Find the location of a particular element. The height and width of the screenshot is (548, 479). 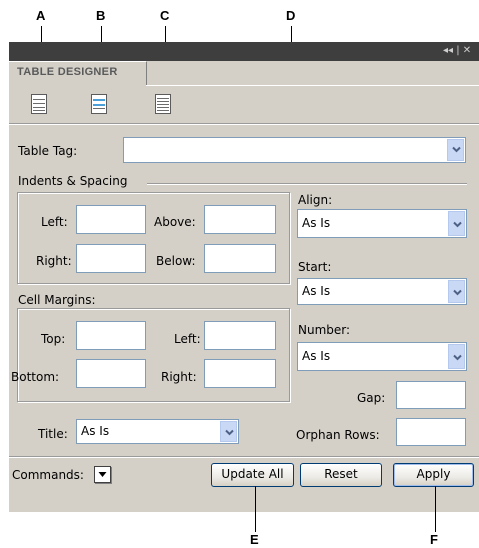

commands-label: Commands: is located at coordinates (48, 475).